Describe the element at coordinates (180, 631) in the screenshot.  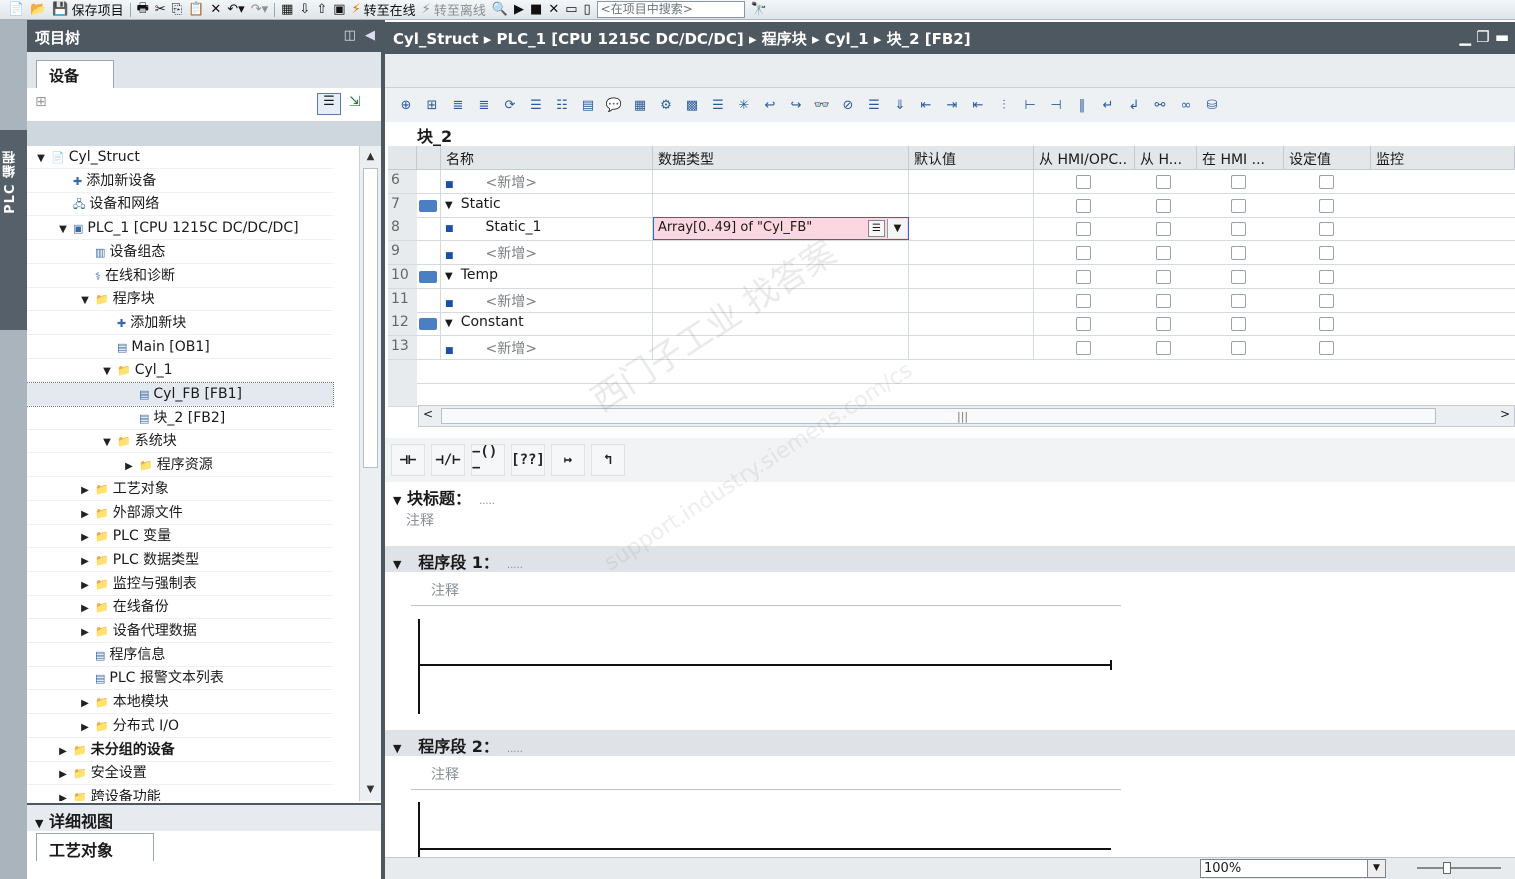
I see `tree-item: ▶ 📁 设备代理数据` at that location.